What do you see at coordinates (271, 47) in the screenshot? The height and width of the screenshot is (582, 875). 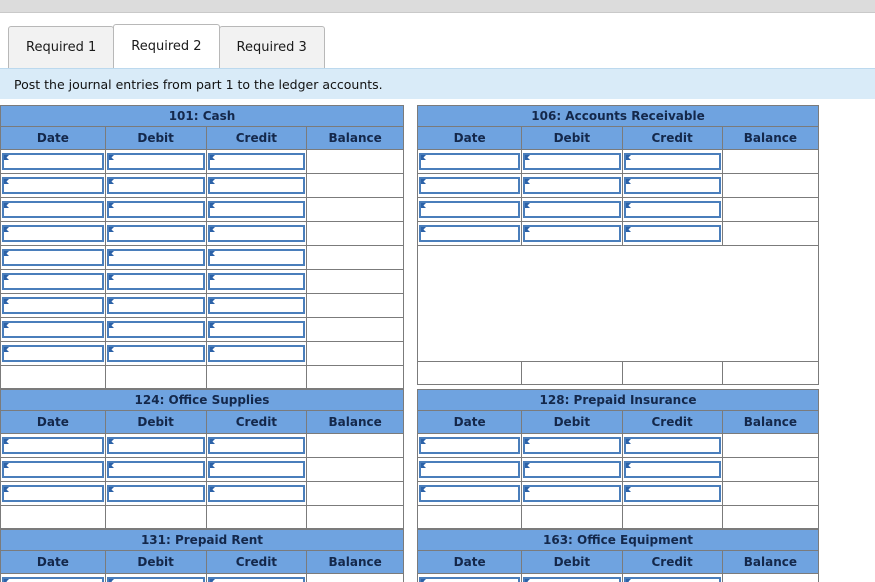 I see `tab-required-3: Required 3` at bounding box center [271, 47].